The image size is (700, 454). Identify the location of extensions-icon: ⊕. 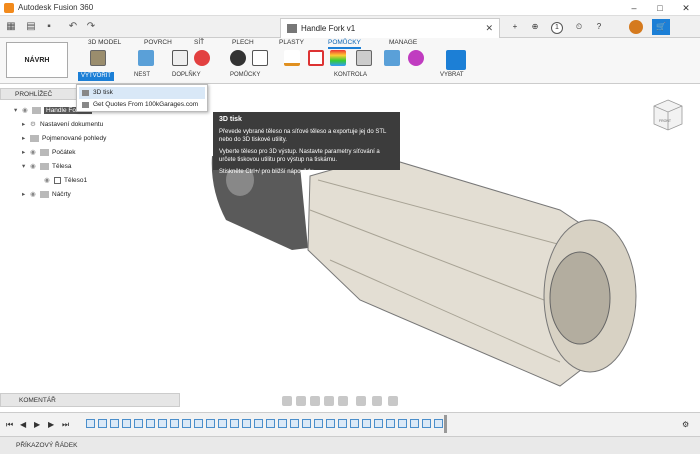
(535, 27).